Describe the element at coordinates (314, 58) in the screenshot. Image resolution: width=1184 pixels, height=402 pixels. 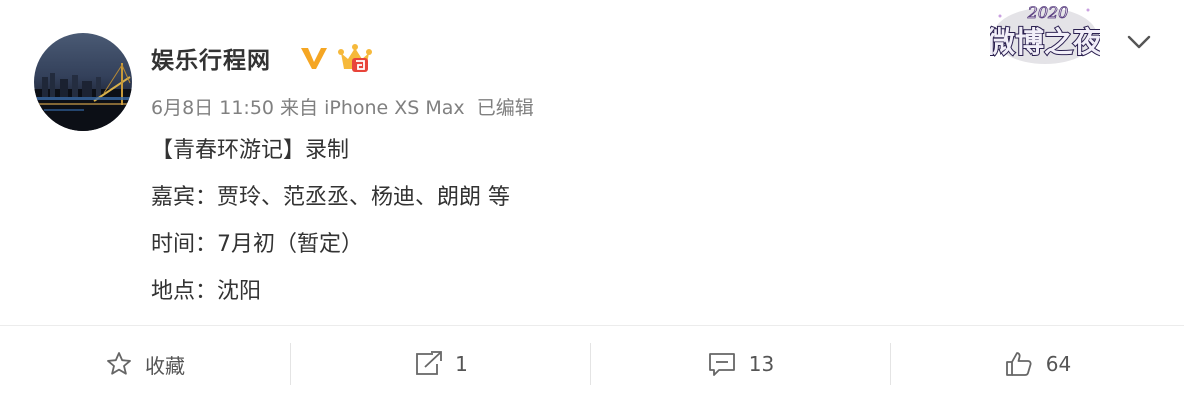
I see `verified-v-icon` at that location.